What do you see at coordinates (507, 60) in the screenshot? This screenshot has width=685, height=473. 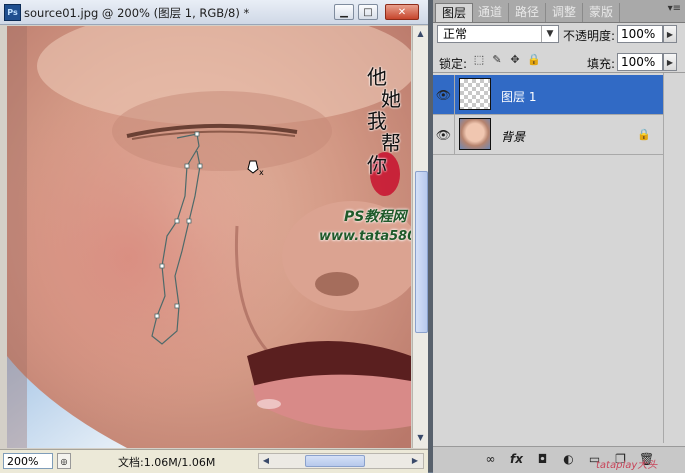 I see `lock-icons: ⬚ ✎ ✥ 🔒` at bounding box center [507, 60].